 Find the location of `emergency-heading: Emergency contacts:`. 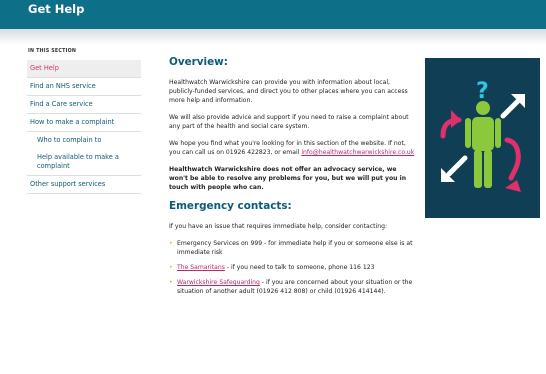

emergency-heading: Emergency contacts: is located at coordinates (230, 206).